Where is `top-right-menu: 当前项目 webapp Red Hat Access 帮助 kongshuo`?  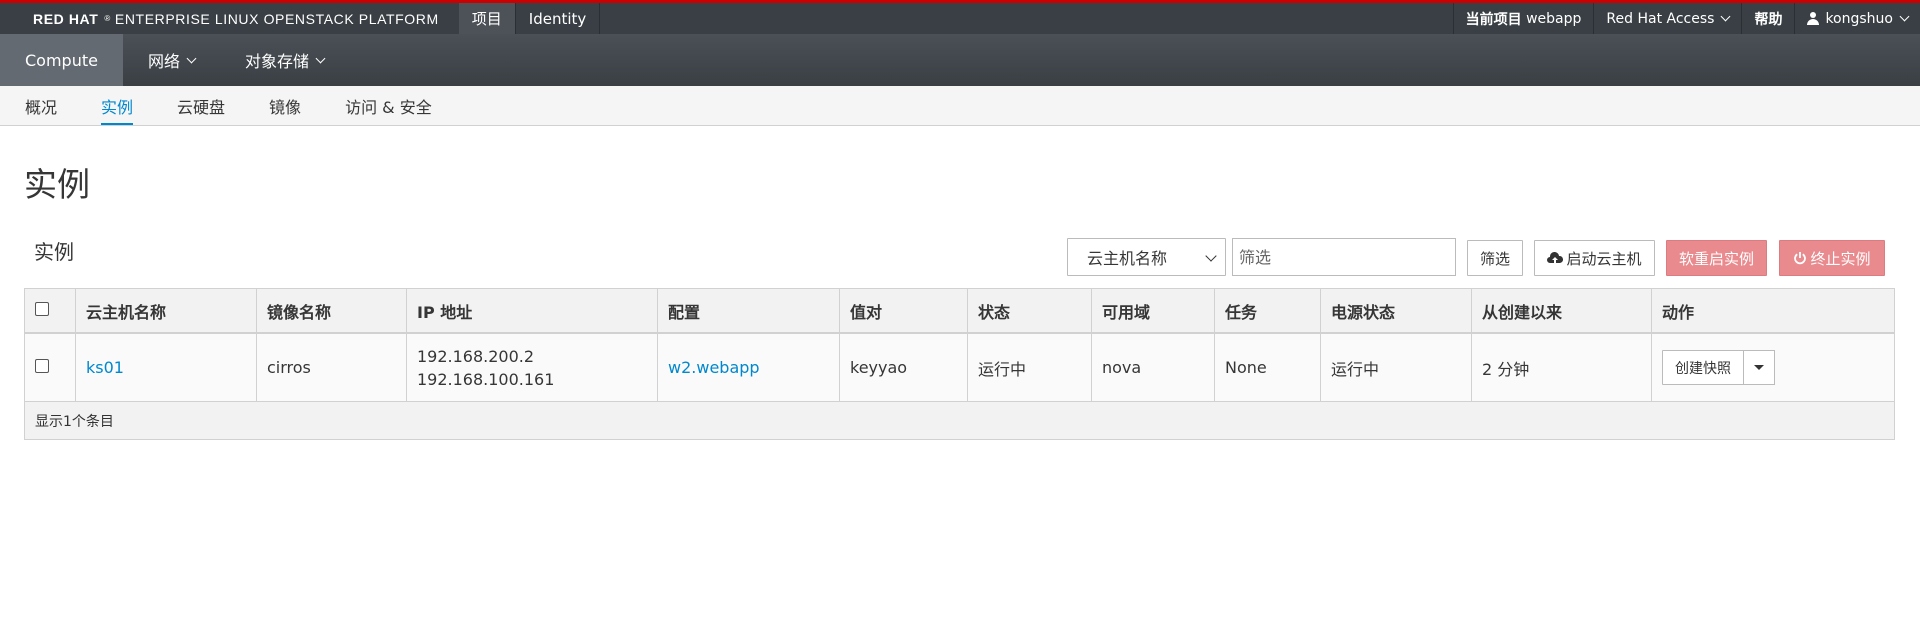
top-right-menu: 当前项目 webapp Red Hat Access 帮助 kongshuo is located at coordinates (1686, 18).